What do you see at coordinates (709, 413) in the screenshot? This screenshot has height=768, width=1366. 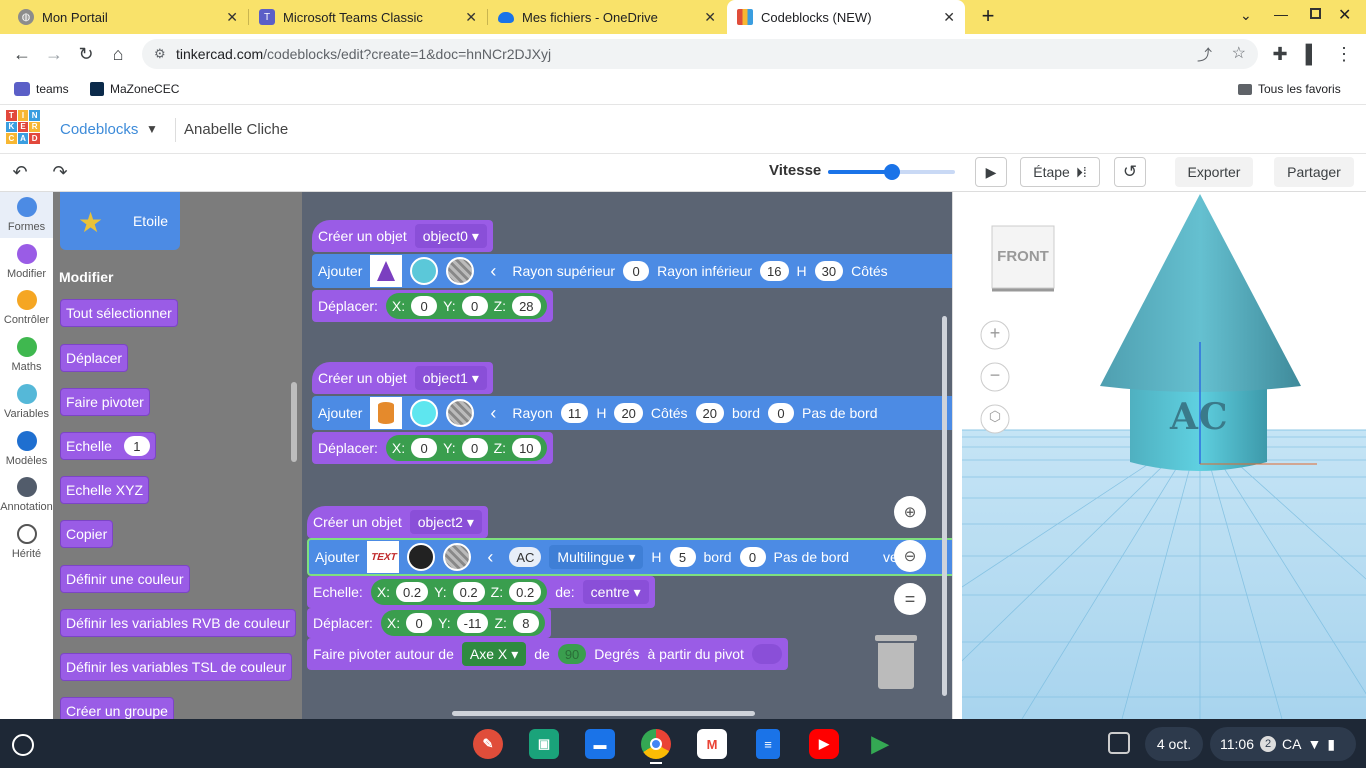 I see `sides-field: 20` at bounding box center [709, 413].